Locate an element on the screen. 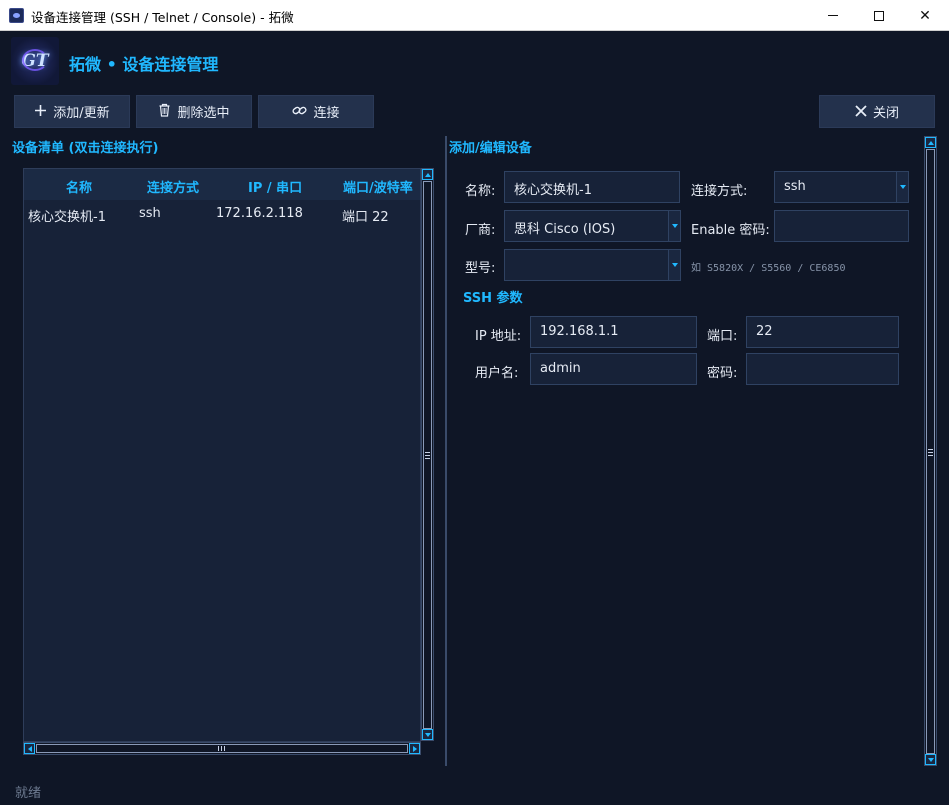  close-button: 关闭 is located at coordinates (877, 111).